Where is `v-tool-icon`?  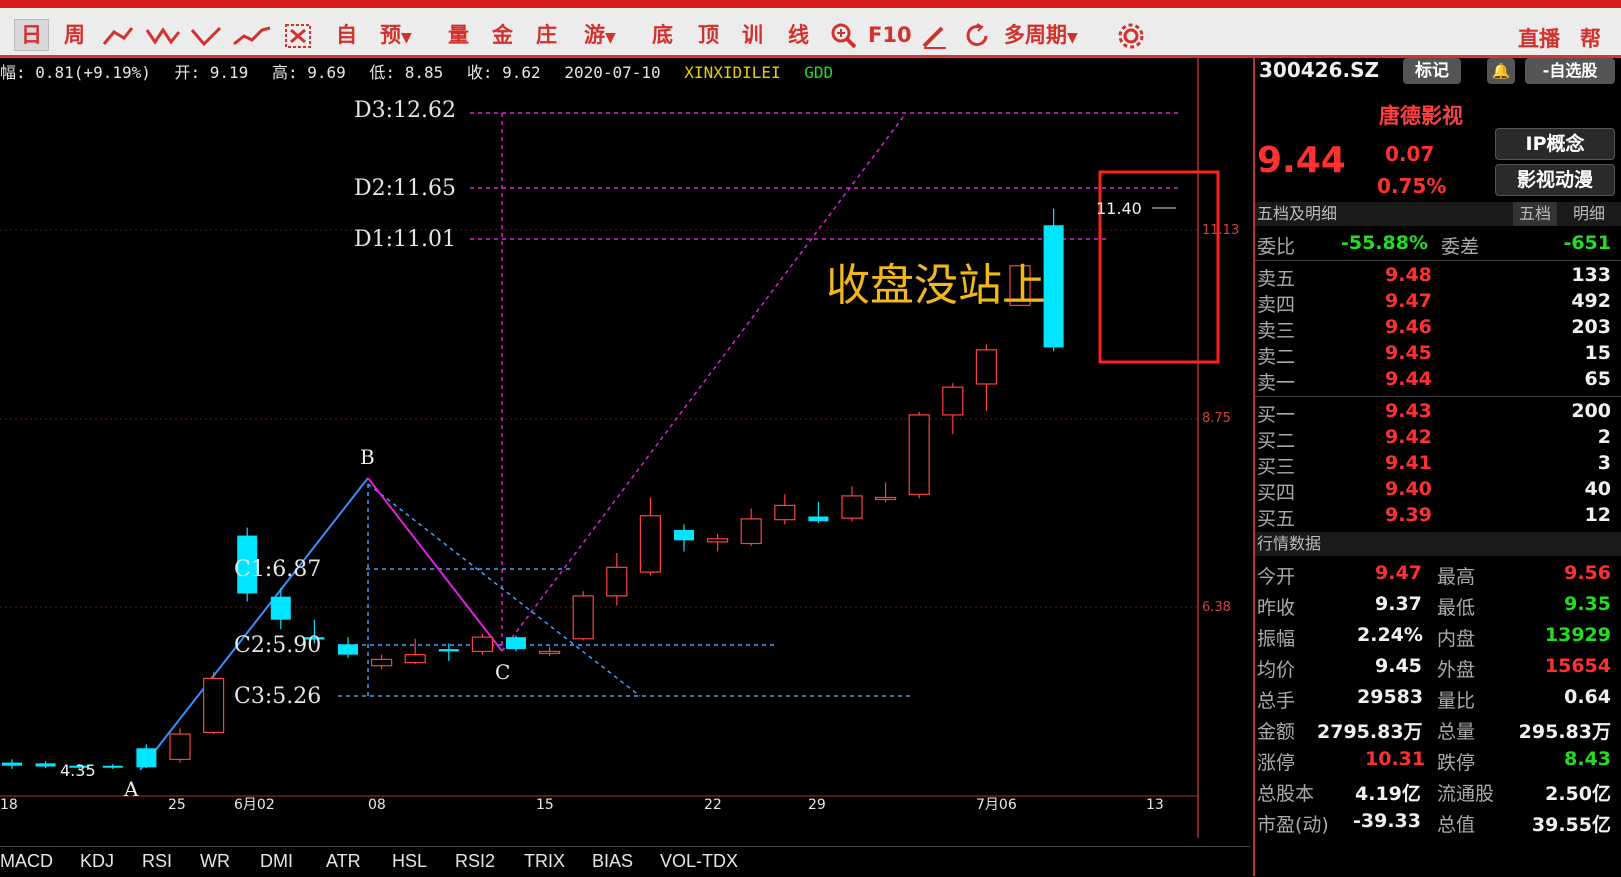
v-tool-icon is located at coordinates (207, 35).